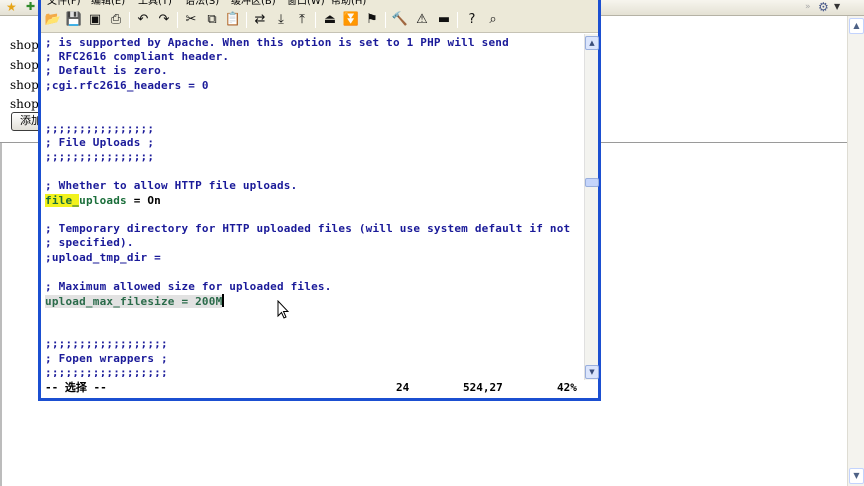 The image size is (864, 486). I want to click on keyword: uploads, so click(103, 200).